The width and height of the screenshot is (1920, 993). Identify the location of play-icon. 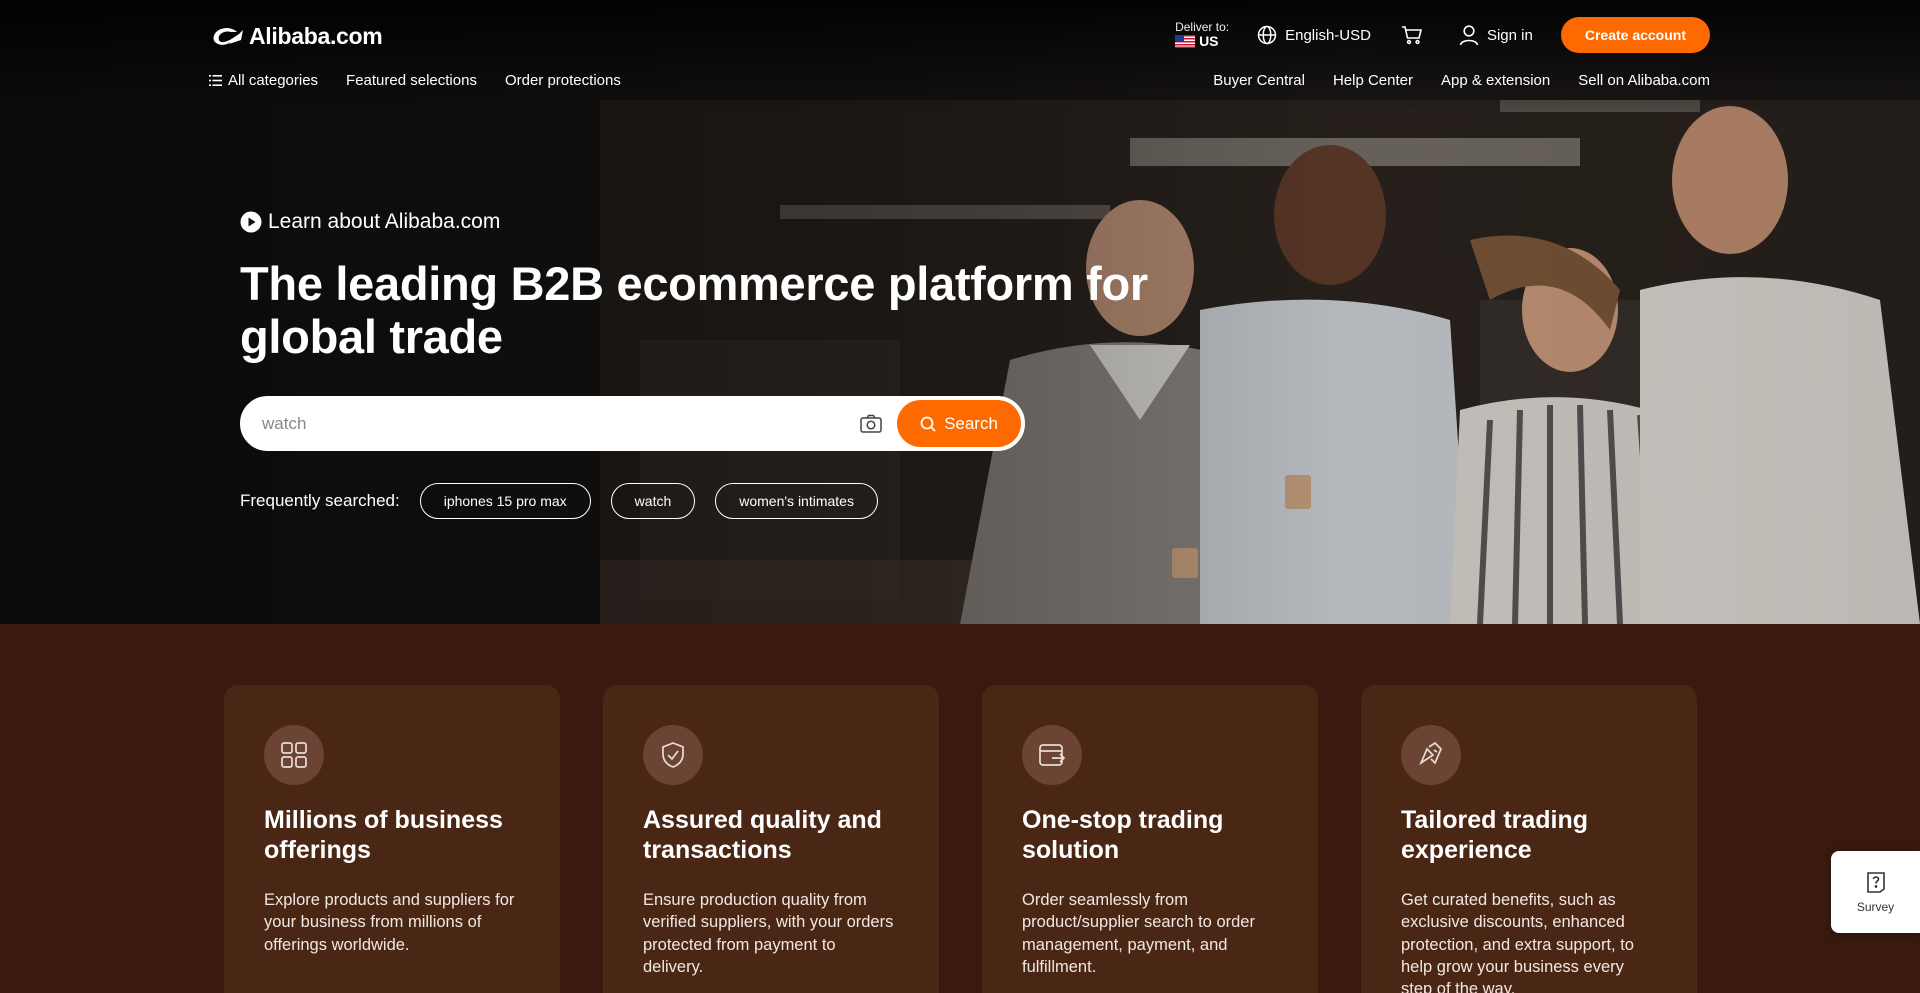
(251, 222).